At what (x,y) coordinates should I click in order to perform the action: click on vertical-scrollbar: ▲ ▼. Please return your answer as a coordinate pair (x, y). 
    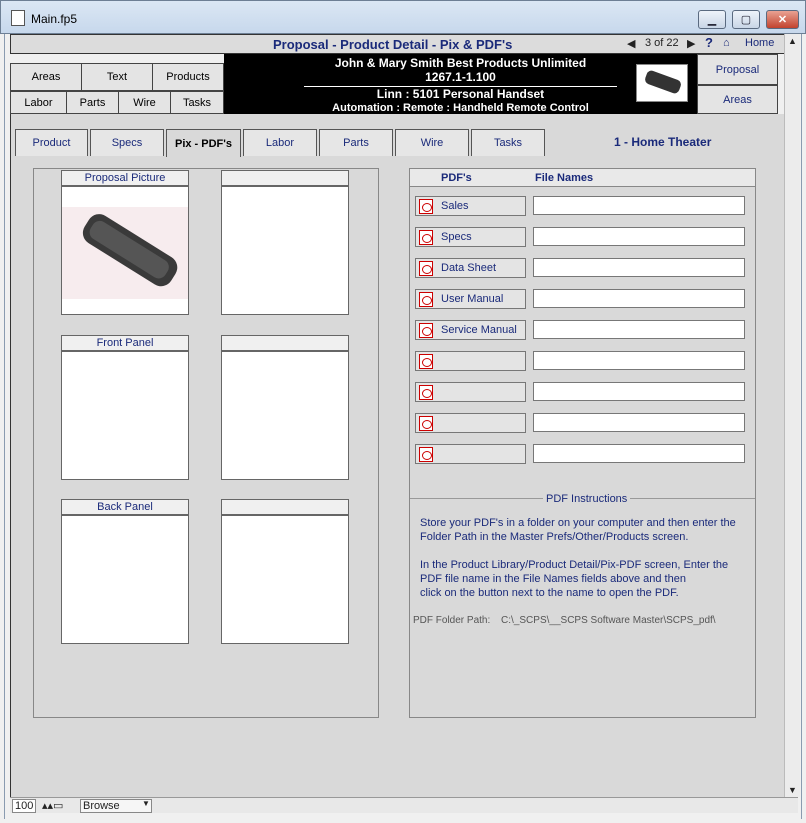
    Looking at the image, I should click on (792, 415).